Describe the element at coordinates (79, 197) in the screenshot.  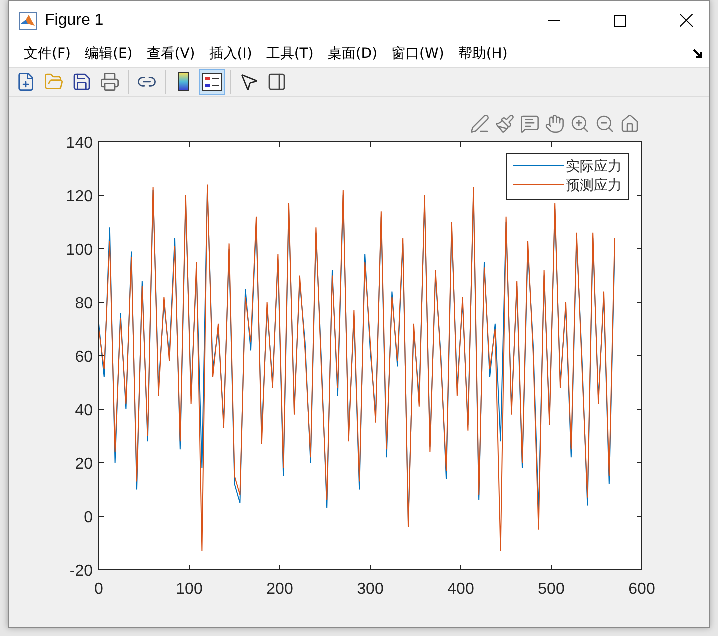
I see `tick-label: 120` at that location.